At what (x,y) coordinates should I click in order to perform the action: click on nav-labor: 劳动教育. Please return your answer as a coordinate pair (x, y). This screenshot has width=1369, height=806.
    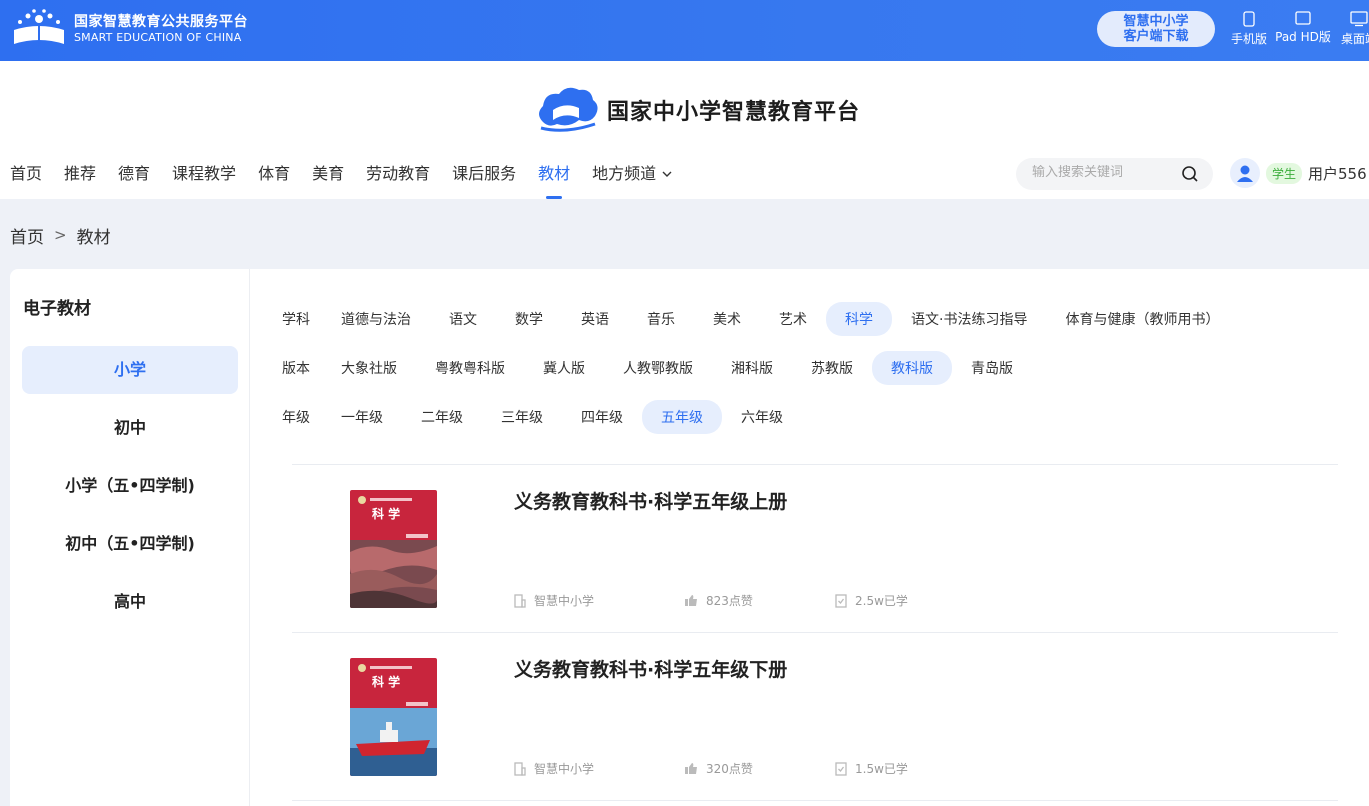
    Looking at the image, I should click on (398, 174).